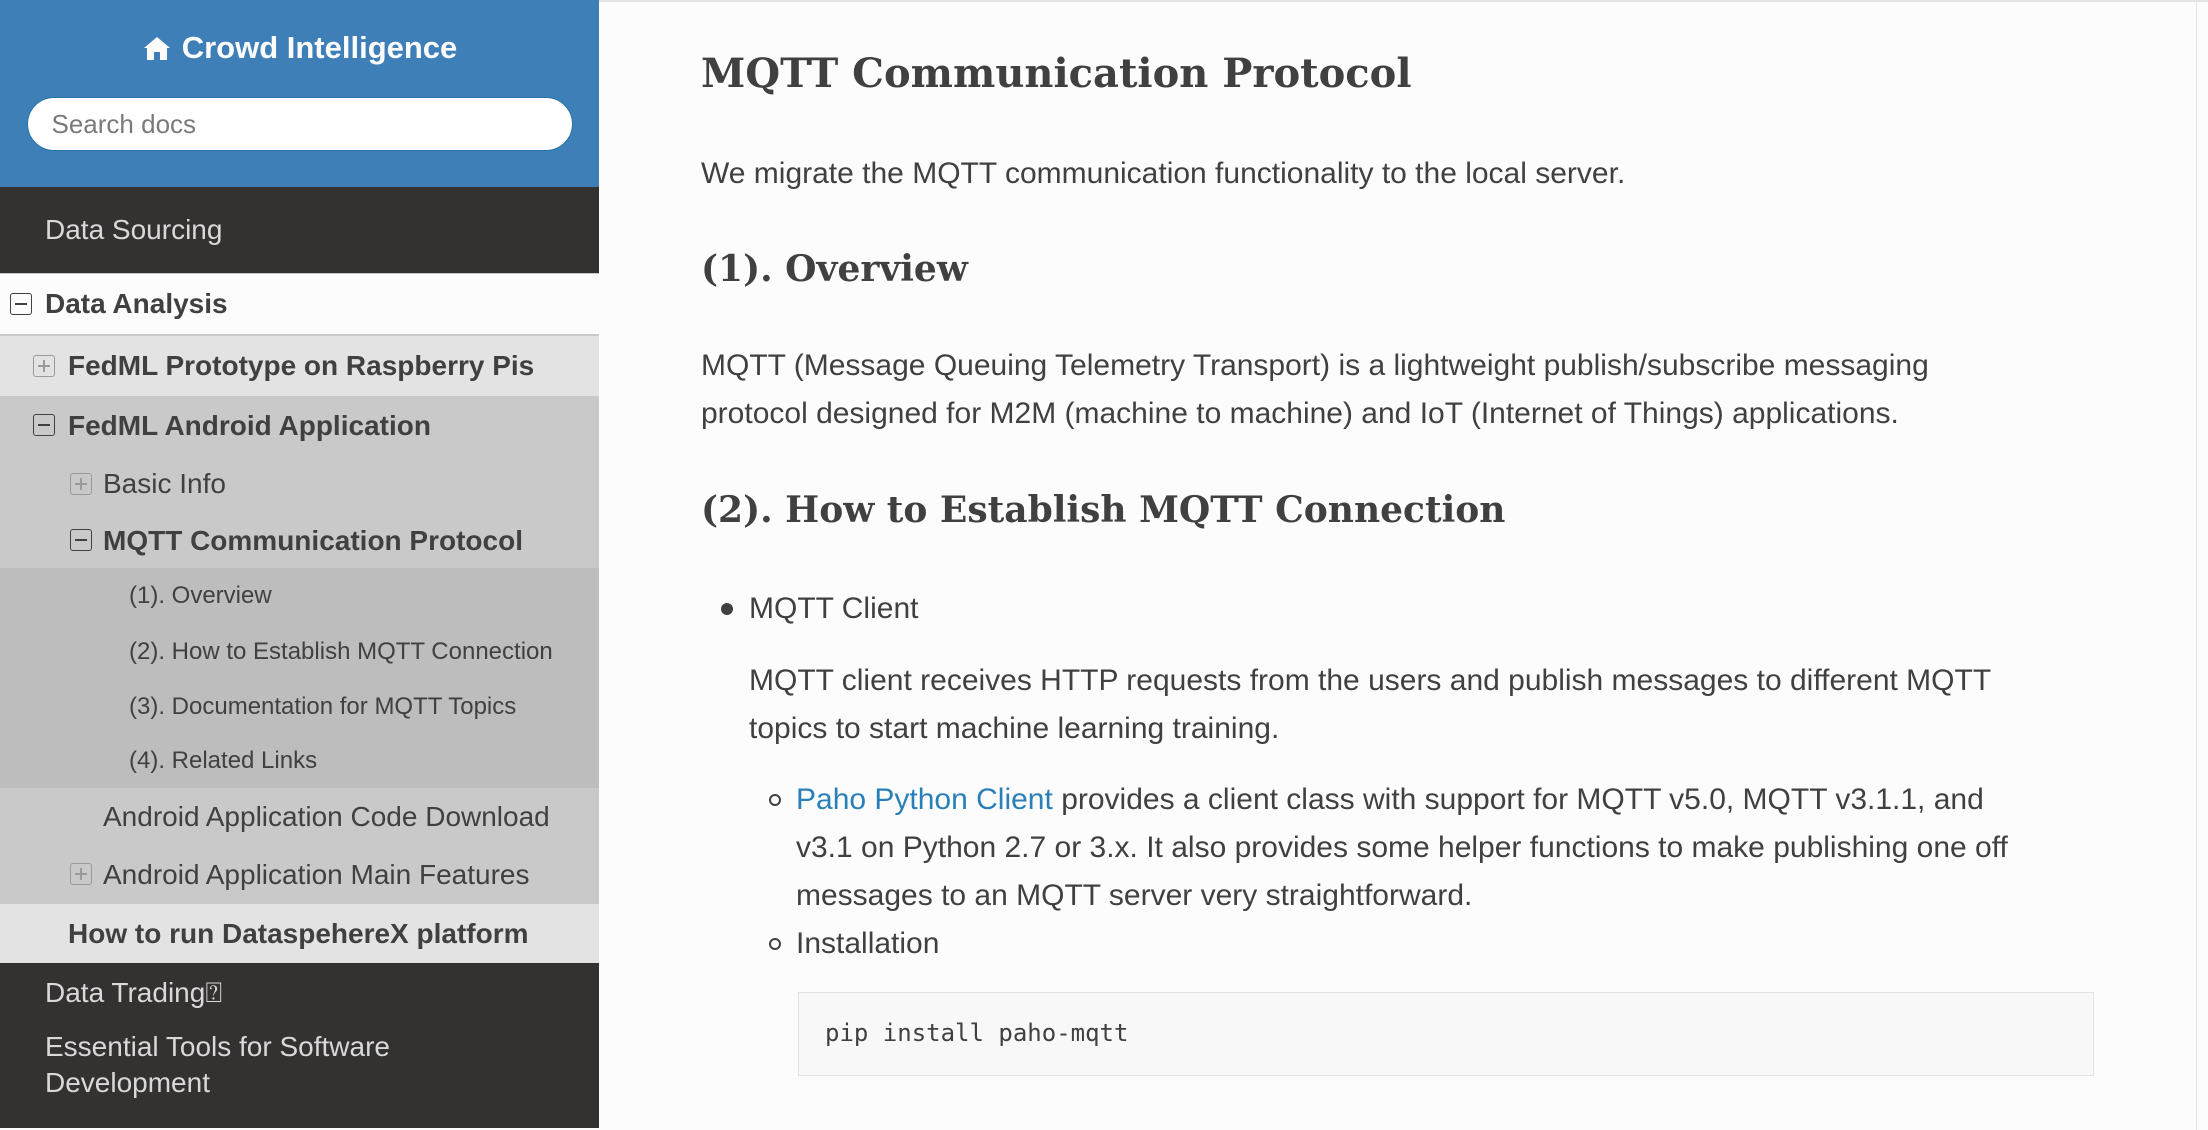 The image size is (2208, 1130). Describe the element at coordinates (299, 484) in the screenshot. I see `nav-item-basic-info: Basic Info` at that location.